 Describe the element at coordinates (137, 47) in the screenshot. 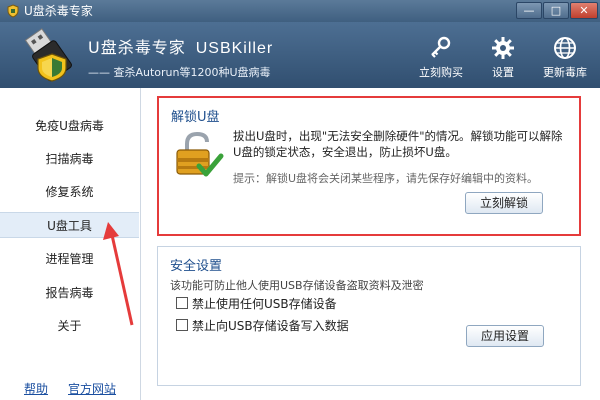

I see `brand-cn: U盘杀毒专家` at that location.